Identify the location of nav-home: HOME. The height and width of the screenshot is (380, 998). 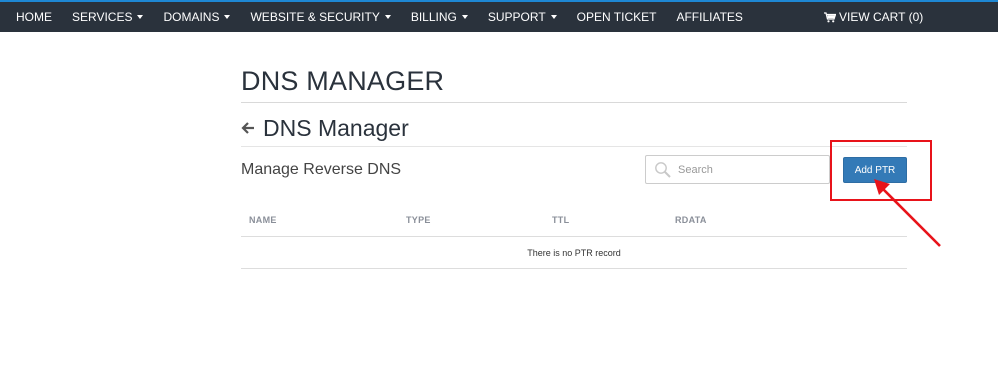
(31, 17).